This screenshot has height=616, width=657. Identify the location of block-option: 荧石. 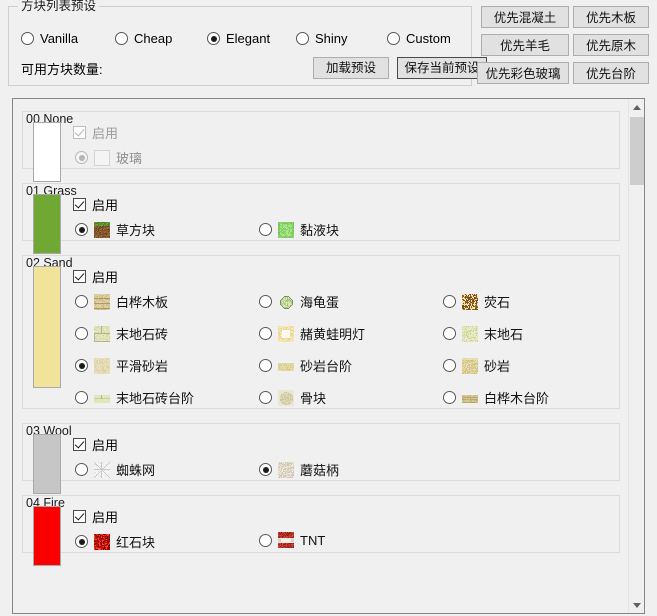
(476, 301).